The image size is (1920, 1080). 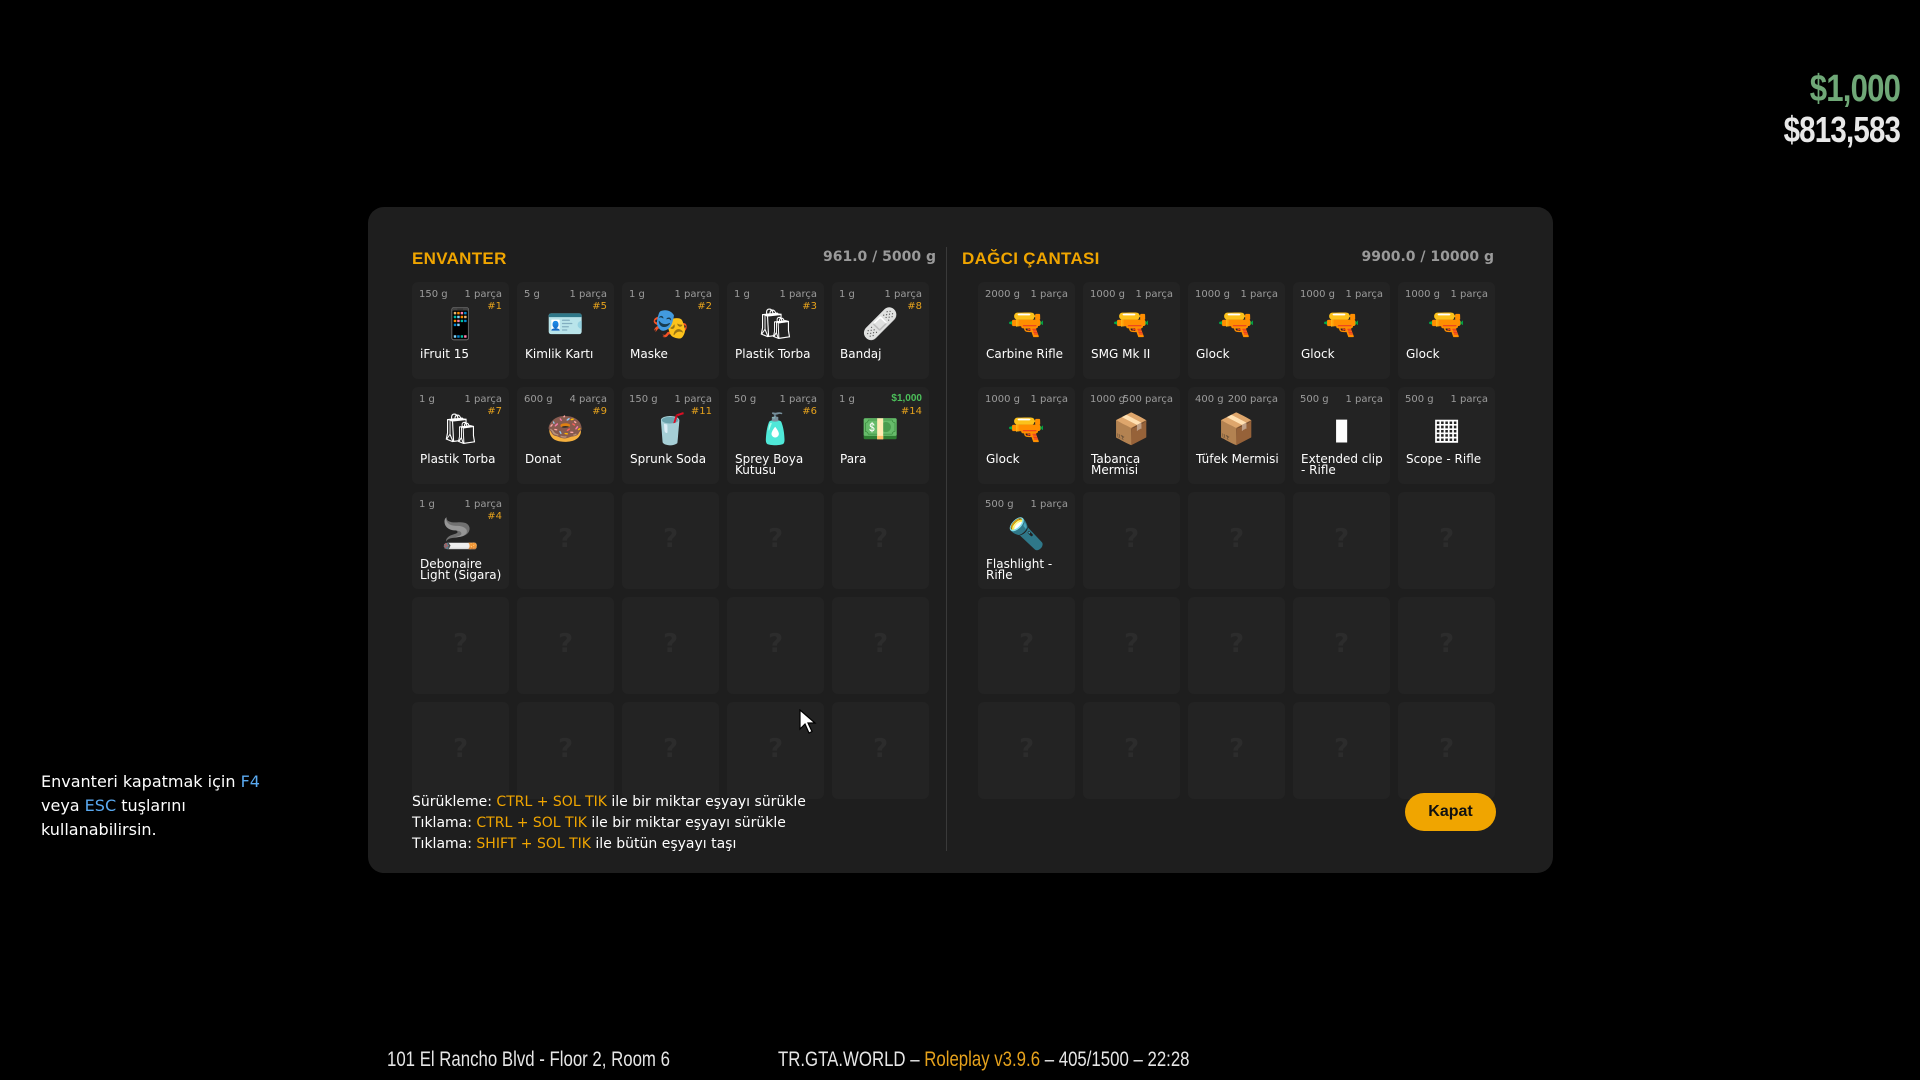 I want to click on item-slot: 400 g 200 parça 📦 Tüfek Mermisi, so click(x=1236, y=435).